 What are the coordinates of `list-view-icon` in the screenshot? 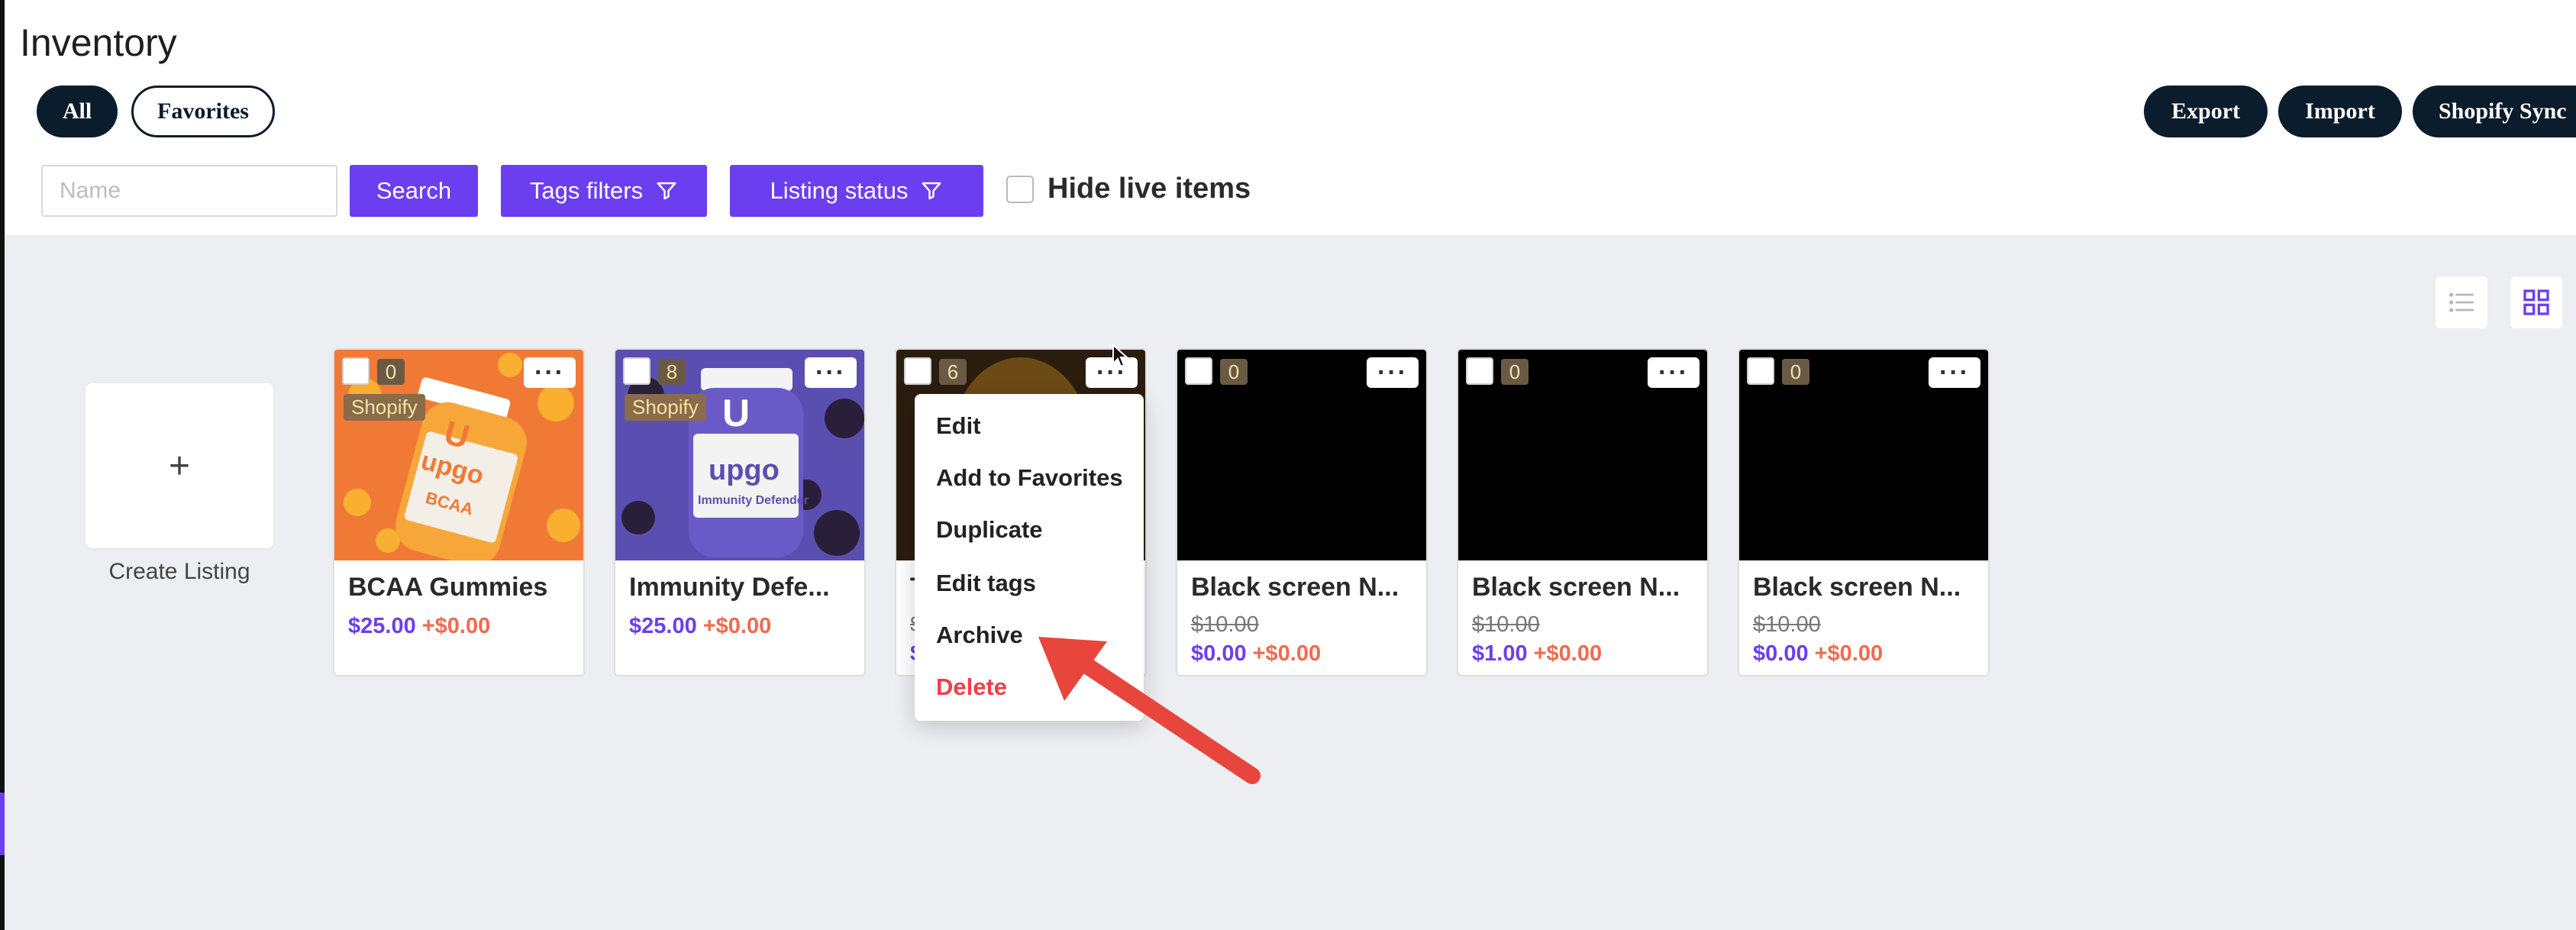 It's located at (2461, 302).